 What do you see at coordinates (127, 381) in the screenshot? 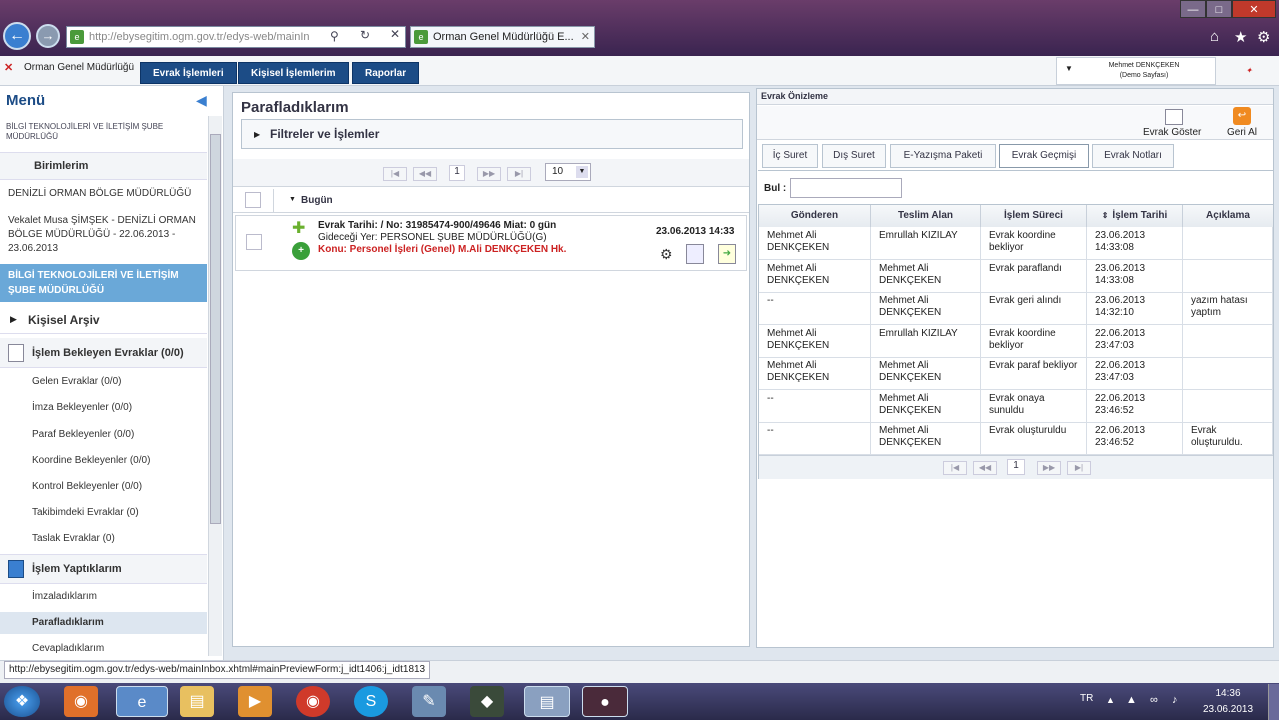
I see `sidebar-item-gelen: Gelen Evraklar (0/0)` at bounding box center [127, 381].